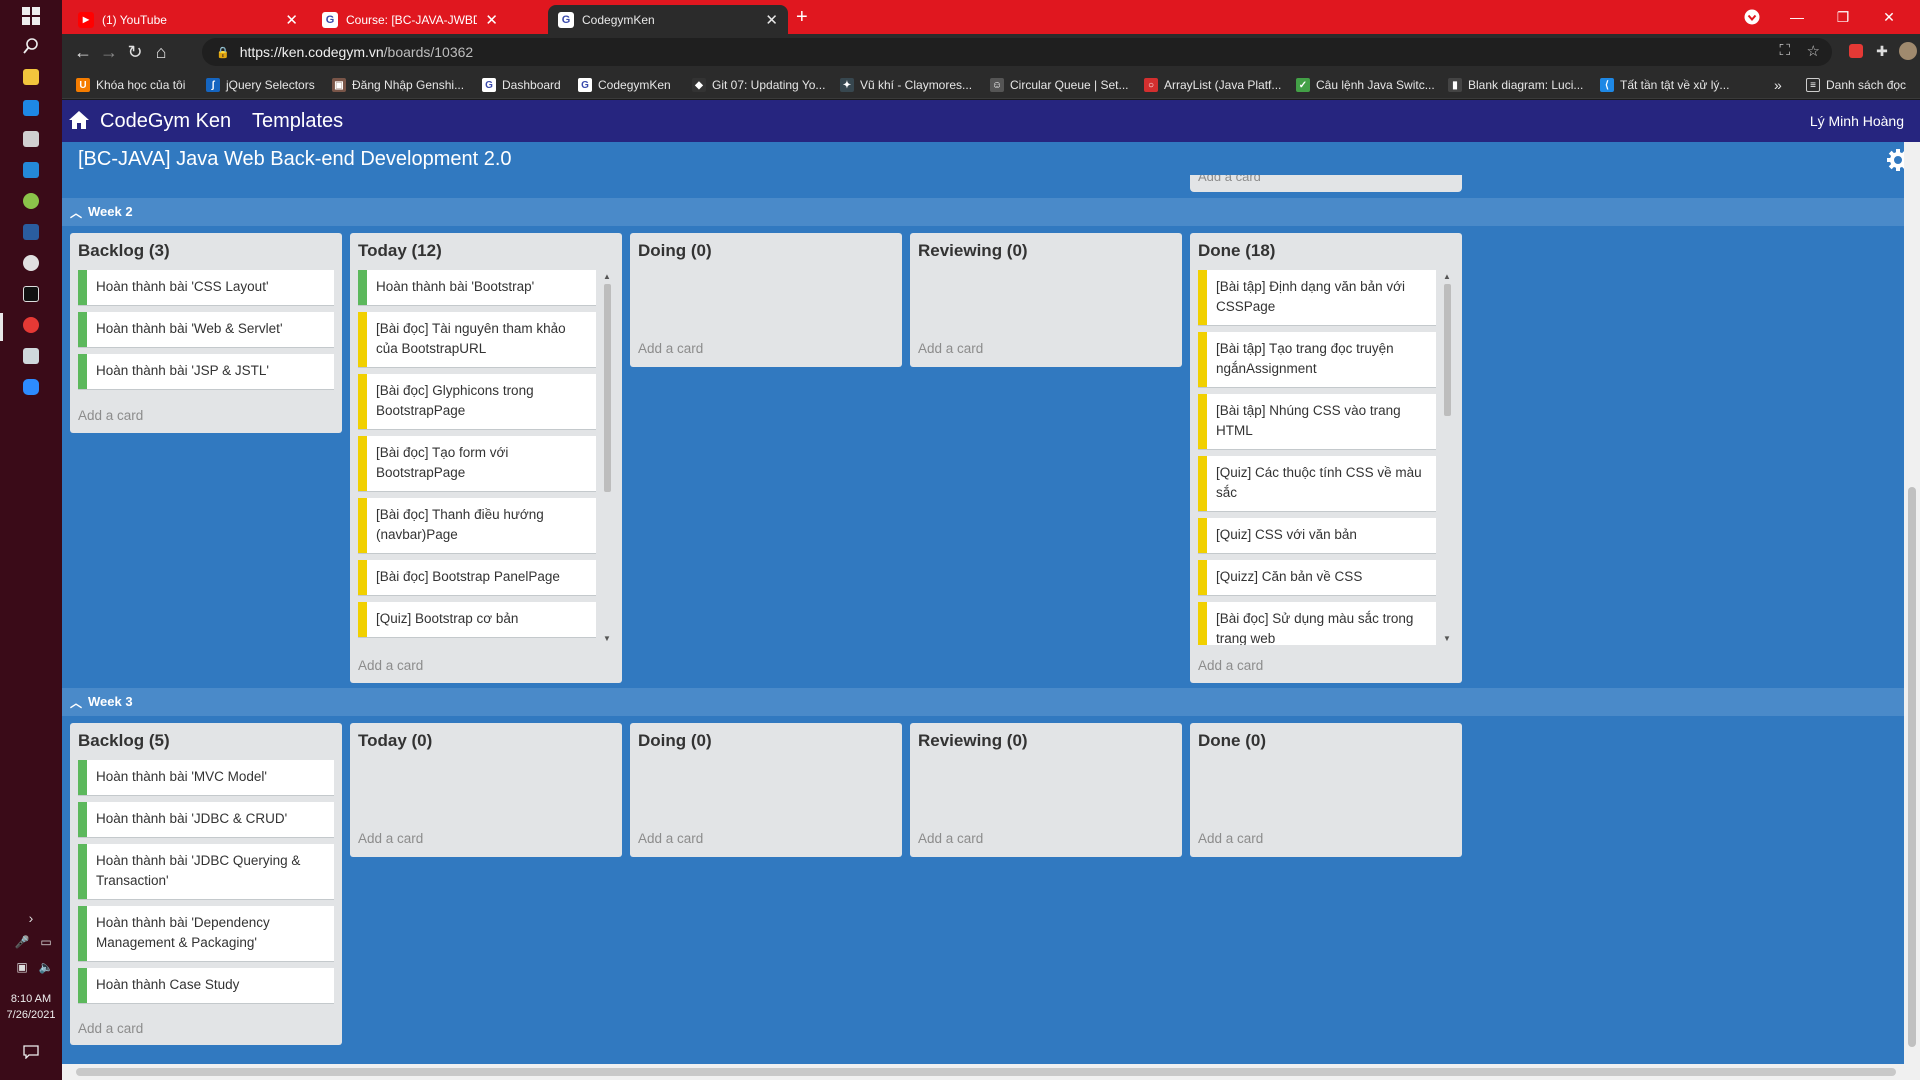 This screenshot has height=1080, width=1920. Describe the element at coordinates (206, 287) in the screenshot. I see `card: Hoàn thành bài 'CSS Layout'` at that location.